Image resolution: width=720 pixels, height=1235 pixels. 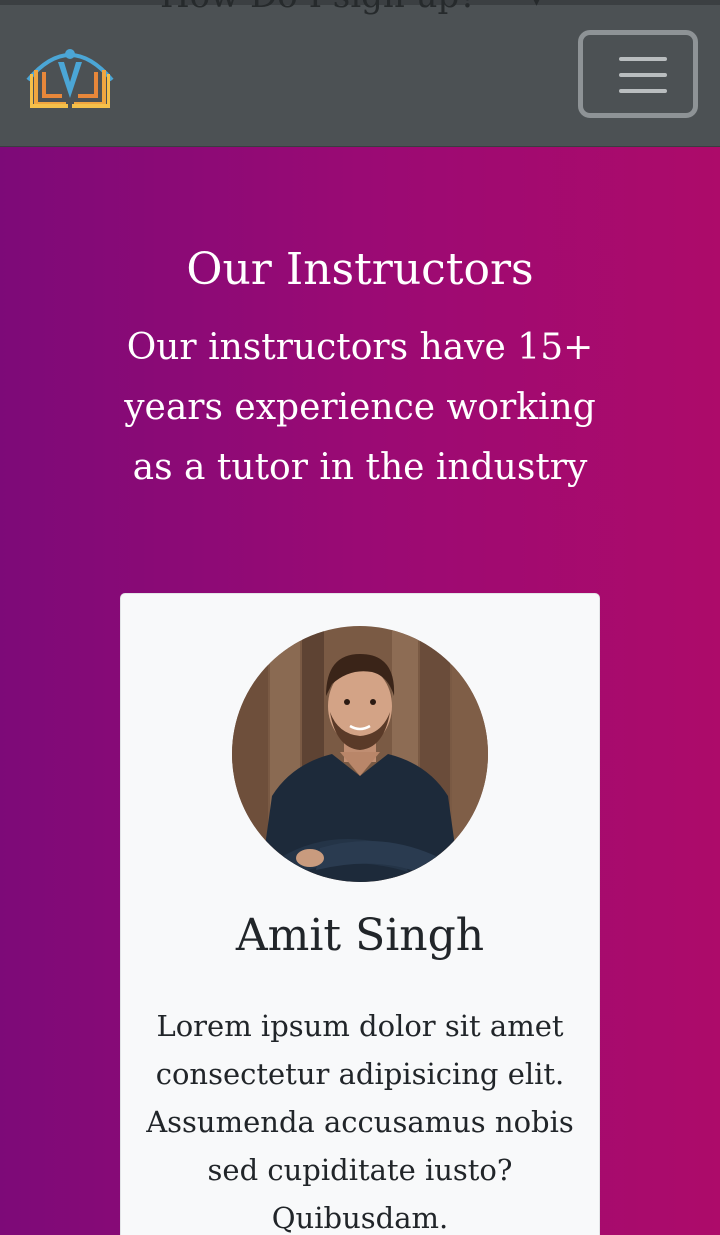 I want to click on chevron-down-icon: ▾, so click(x=537, y=5).